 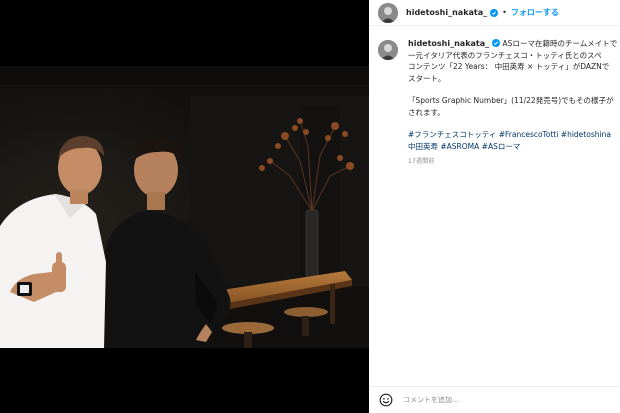 I want to click on avatar-image, so click(x=388, y=12).